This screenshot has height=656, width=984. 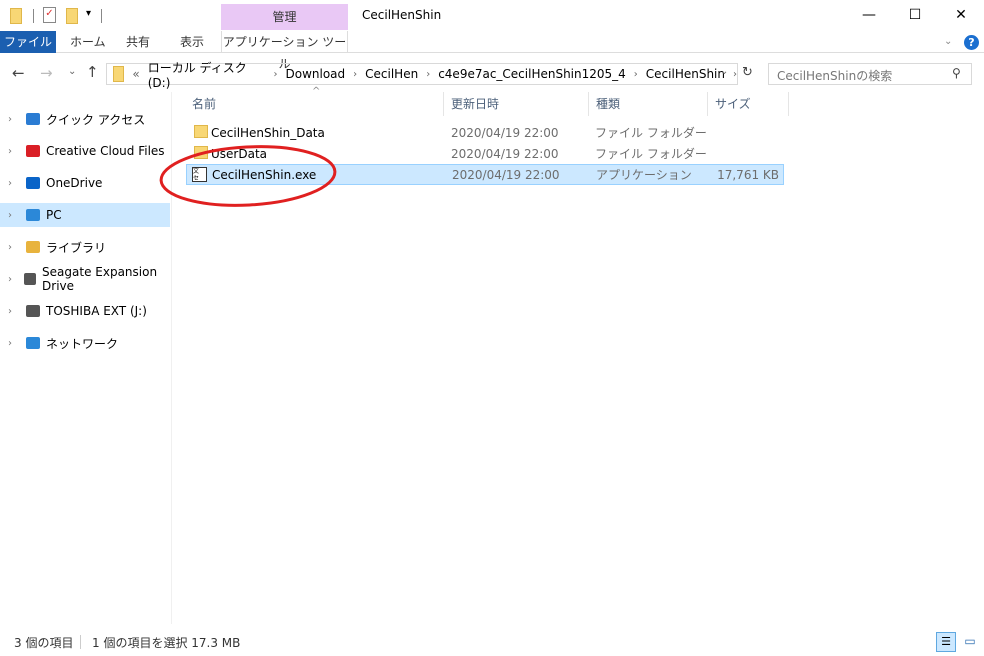 I want to click on sidebar-item: › TOSHIBA EXT (J:), so click(x=85, y=311).